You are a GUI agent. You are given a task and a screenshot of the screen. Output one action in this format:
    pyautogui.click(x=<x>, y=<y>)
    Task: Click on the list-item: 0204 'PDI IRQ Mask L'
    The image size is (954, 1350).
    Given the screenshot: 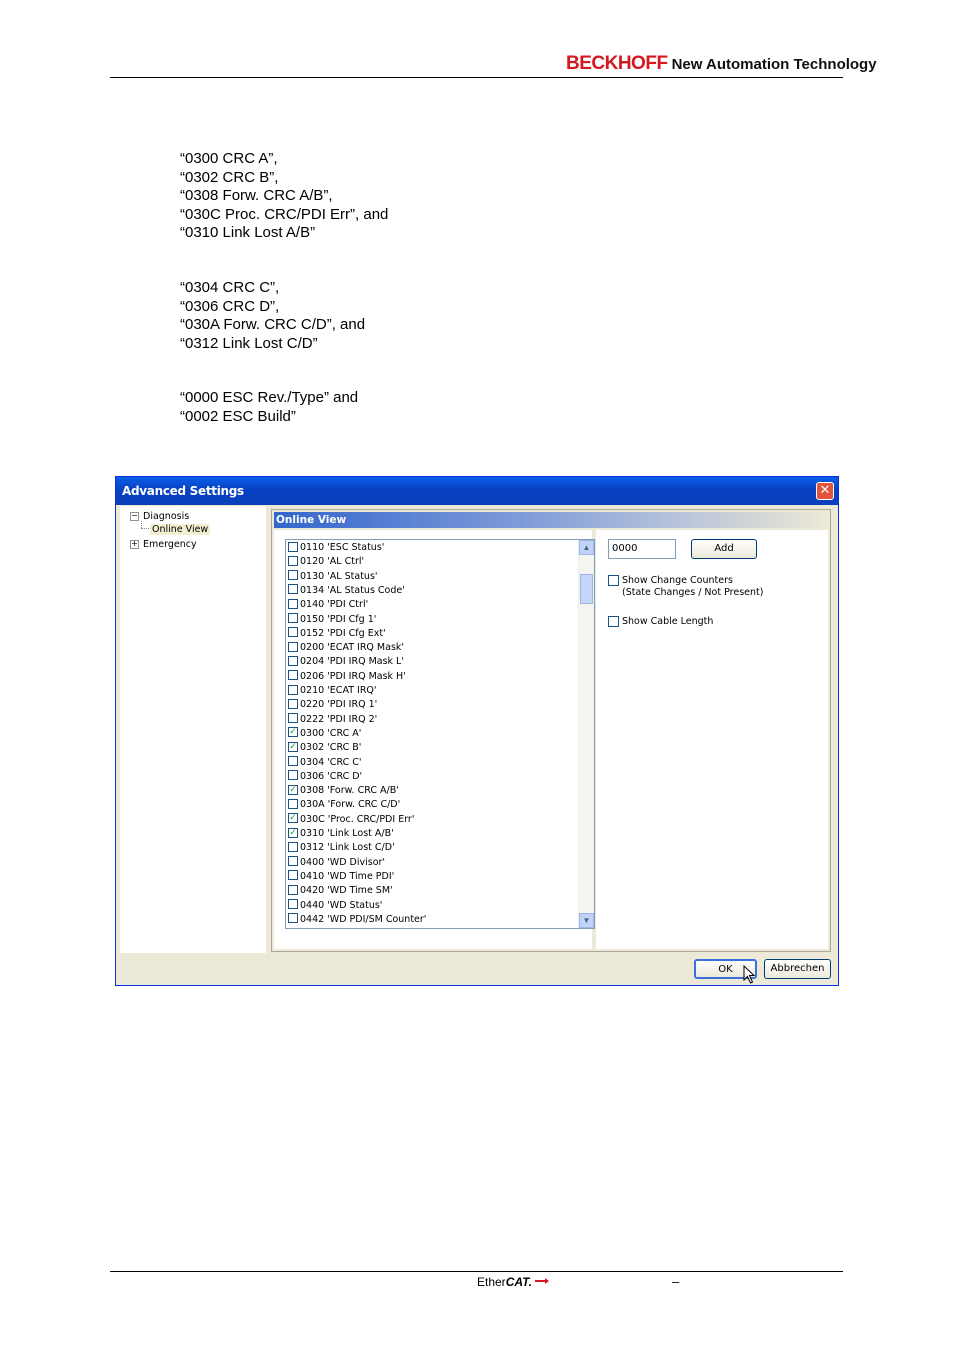 What is the action you would take?
    pyautogui.click(x=346, y=662)
    